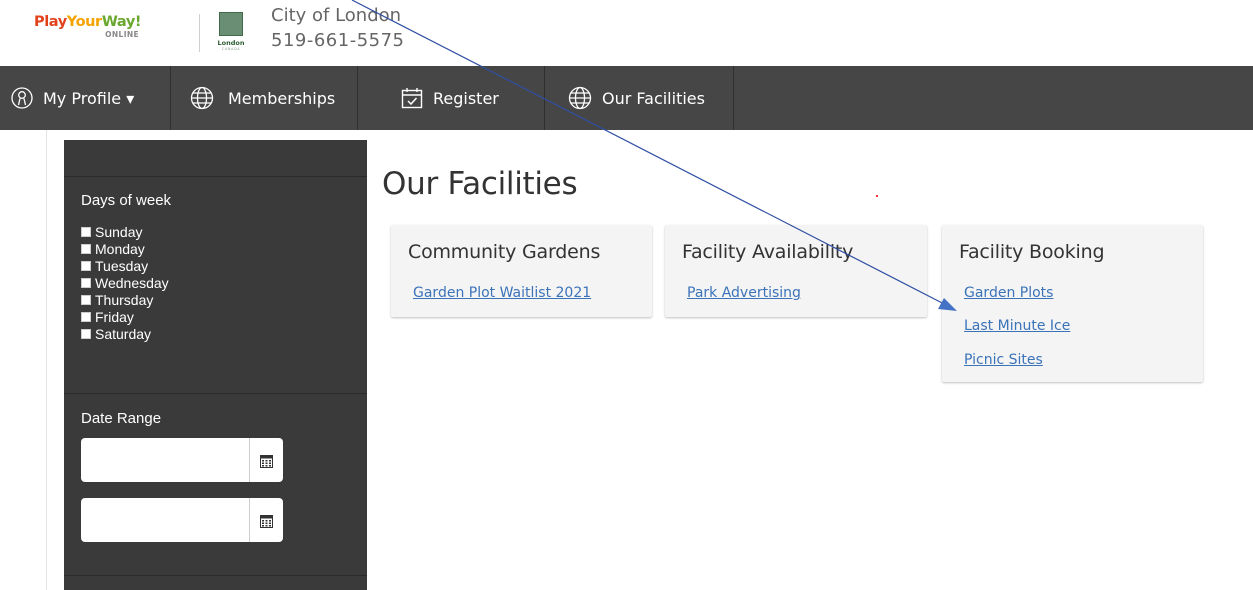  I want to click on card-title: Facility Booking, so click(1032, 252).